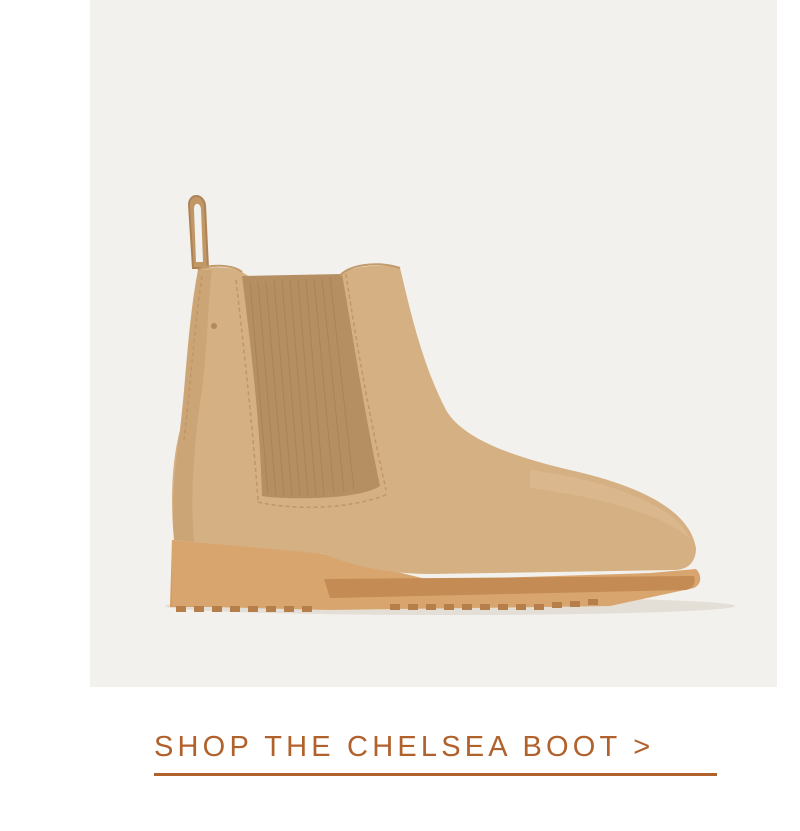 This screenshot has height=831, width=800. Describe the element at coordinates (214, 326) in the screenshot. I see `boot-stud` at that location.